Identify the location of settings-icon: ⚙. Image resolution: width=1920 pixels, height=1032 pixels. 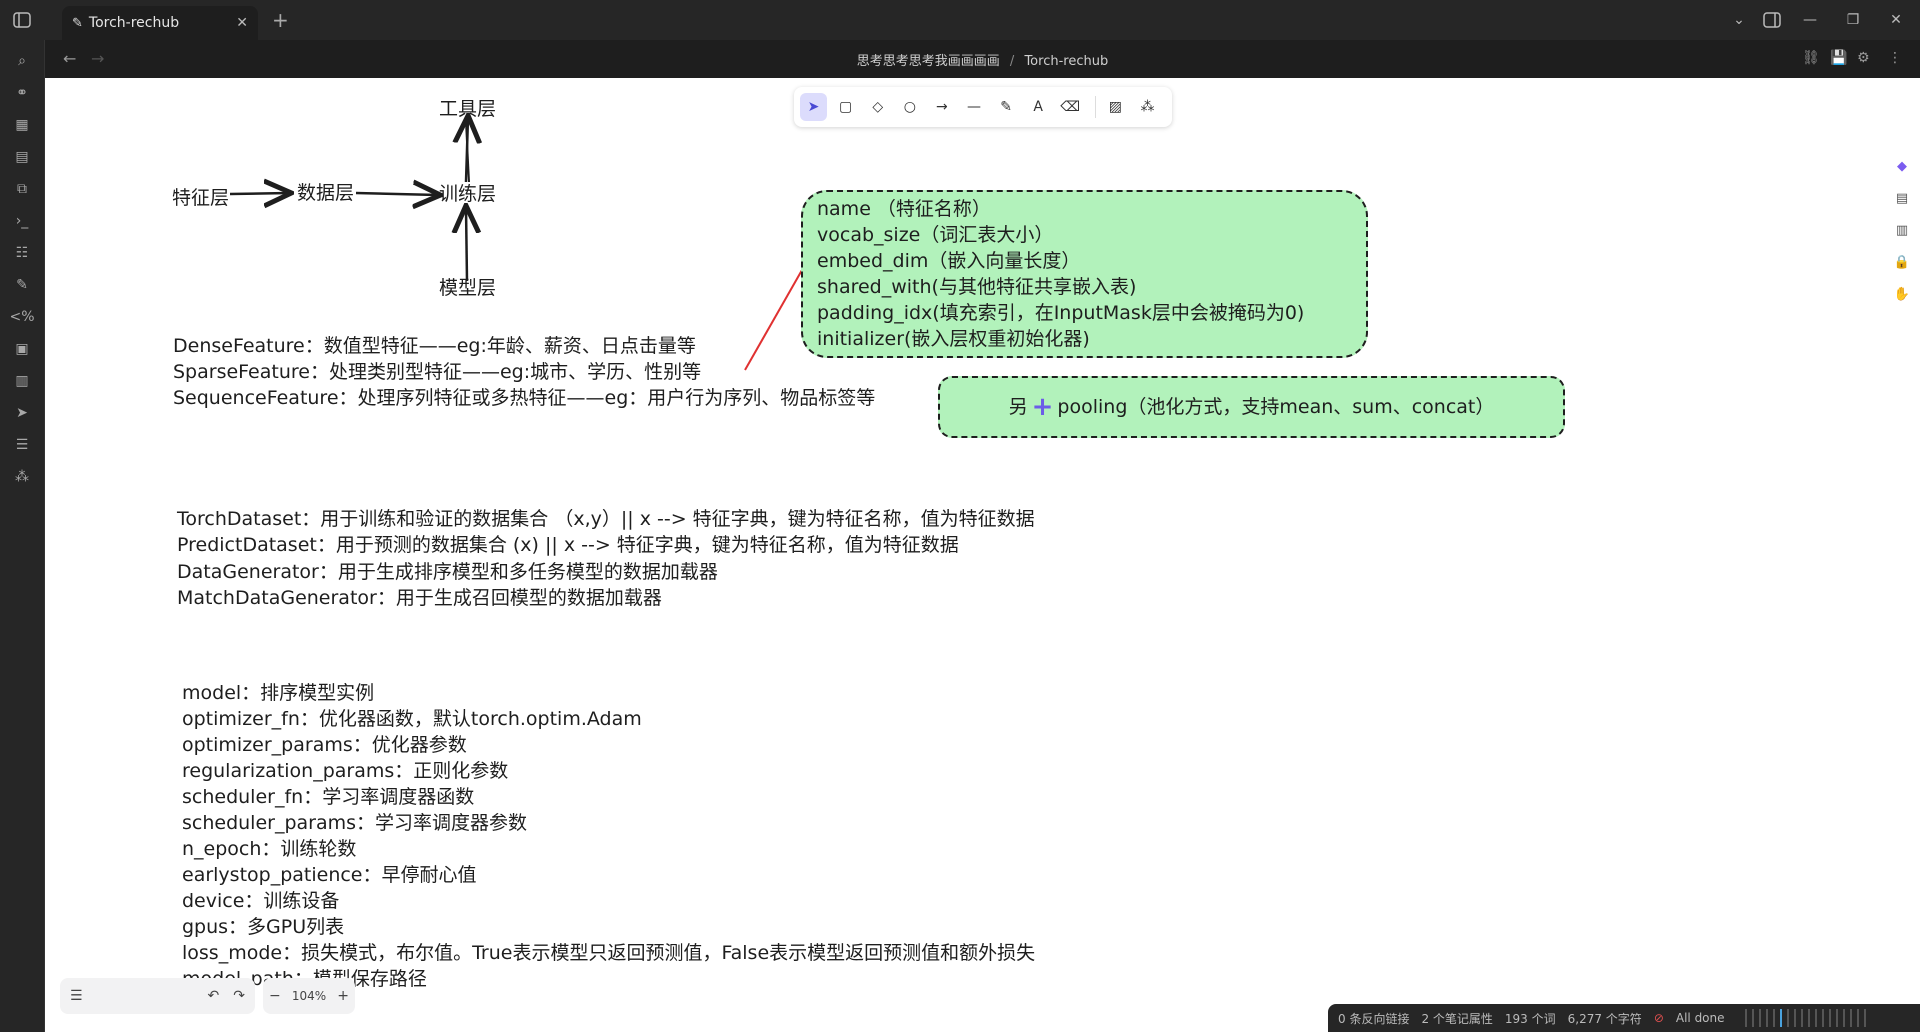
(1863, 58).